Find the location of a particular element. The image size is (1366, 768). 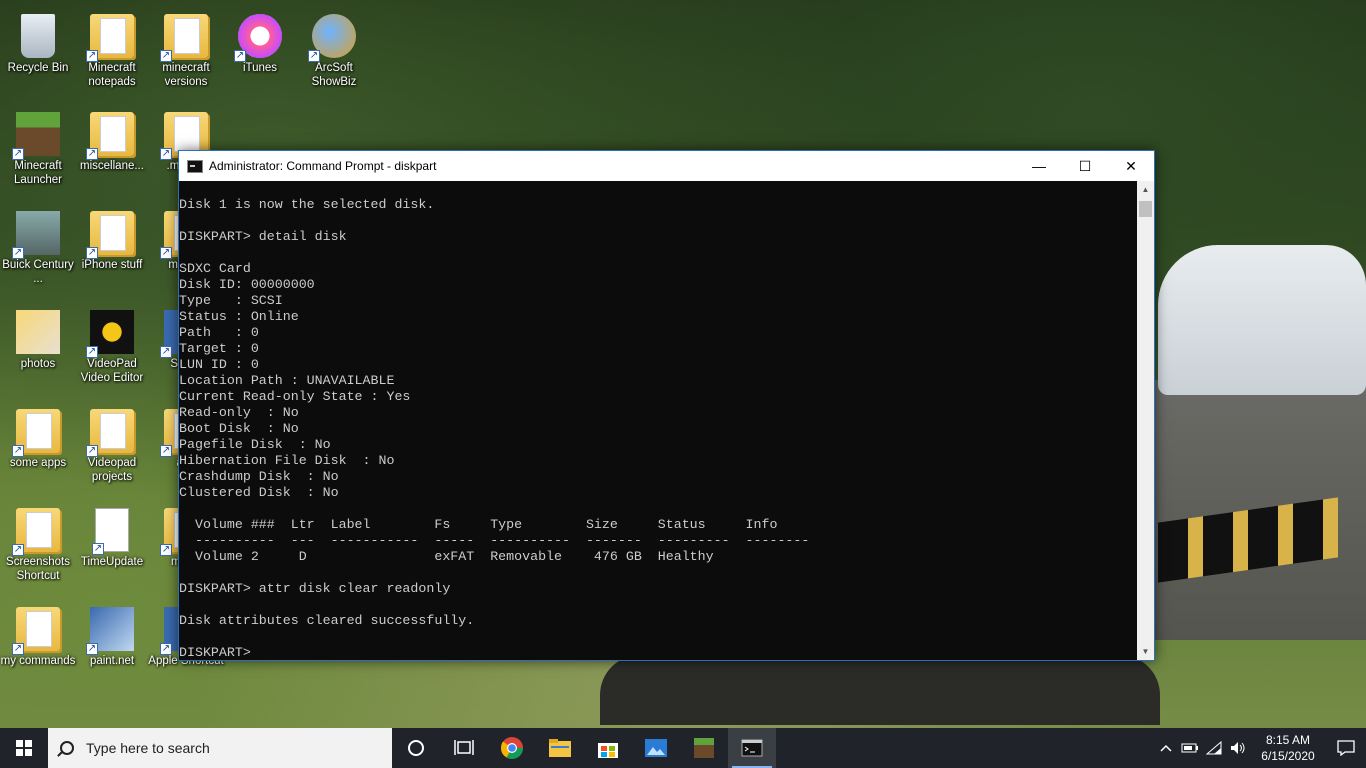

desktop-icon-label: Screenshots Shortcut is located at coordinates (38, 569).